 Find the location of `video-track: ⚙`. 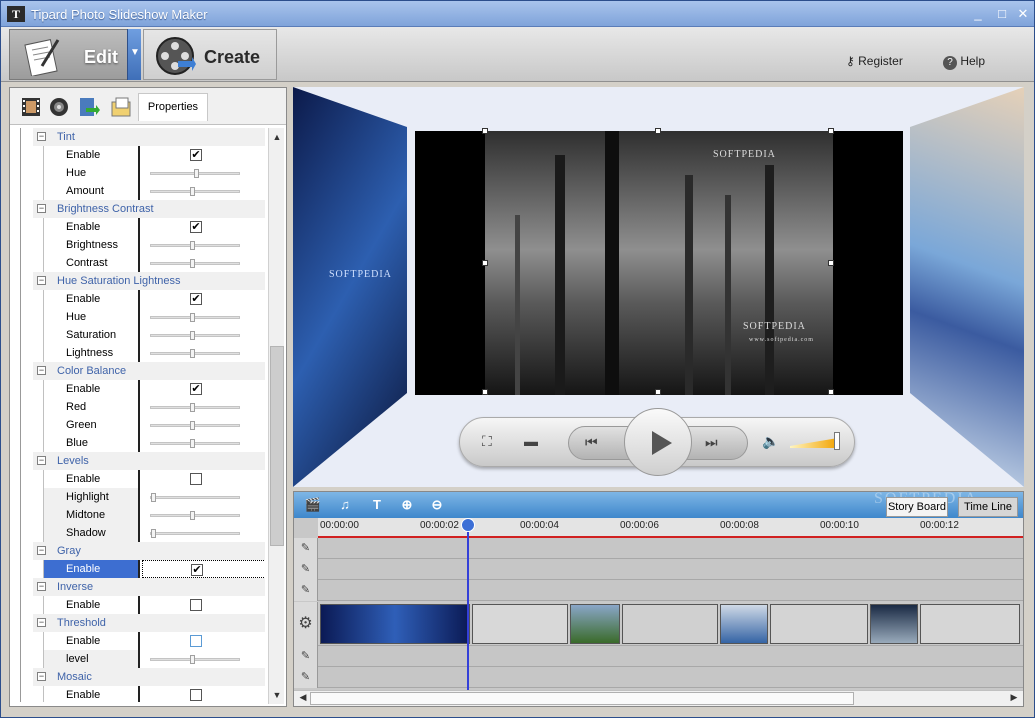

video-track: ⚙ is located at coordinates (658, 624).